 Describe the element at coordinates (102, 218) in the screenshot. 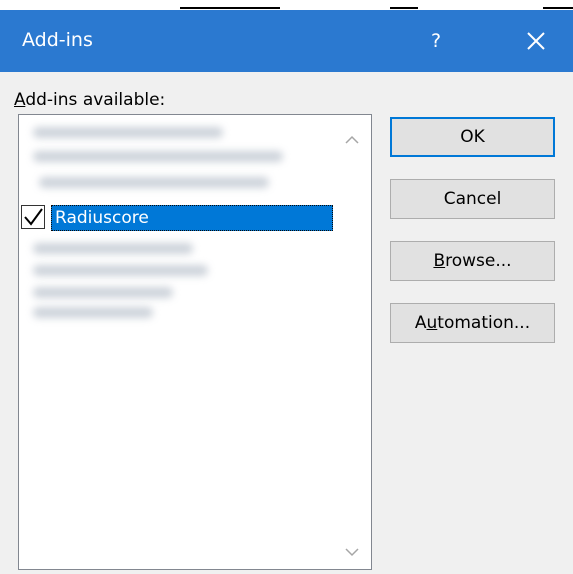

I see `radiuscore-label: Radiuscore` at that location.